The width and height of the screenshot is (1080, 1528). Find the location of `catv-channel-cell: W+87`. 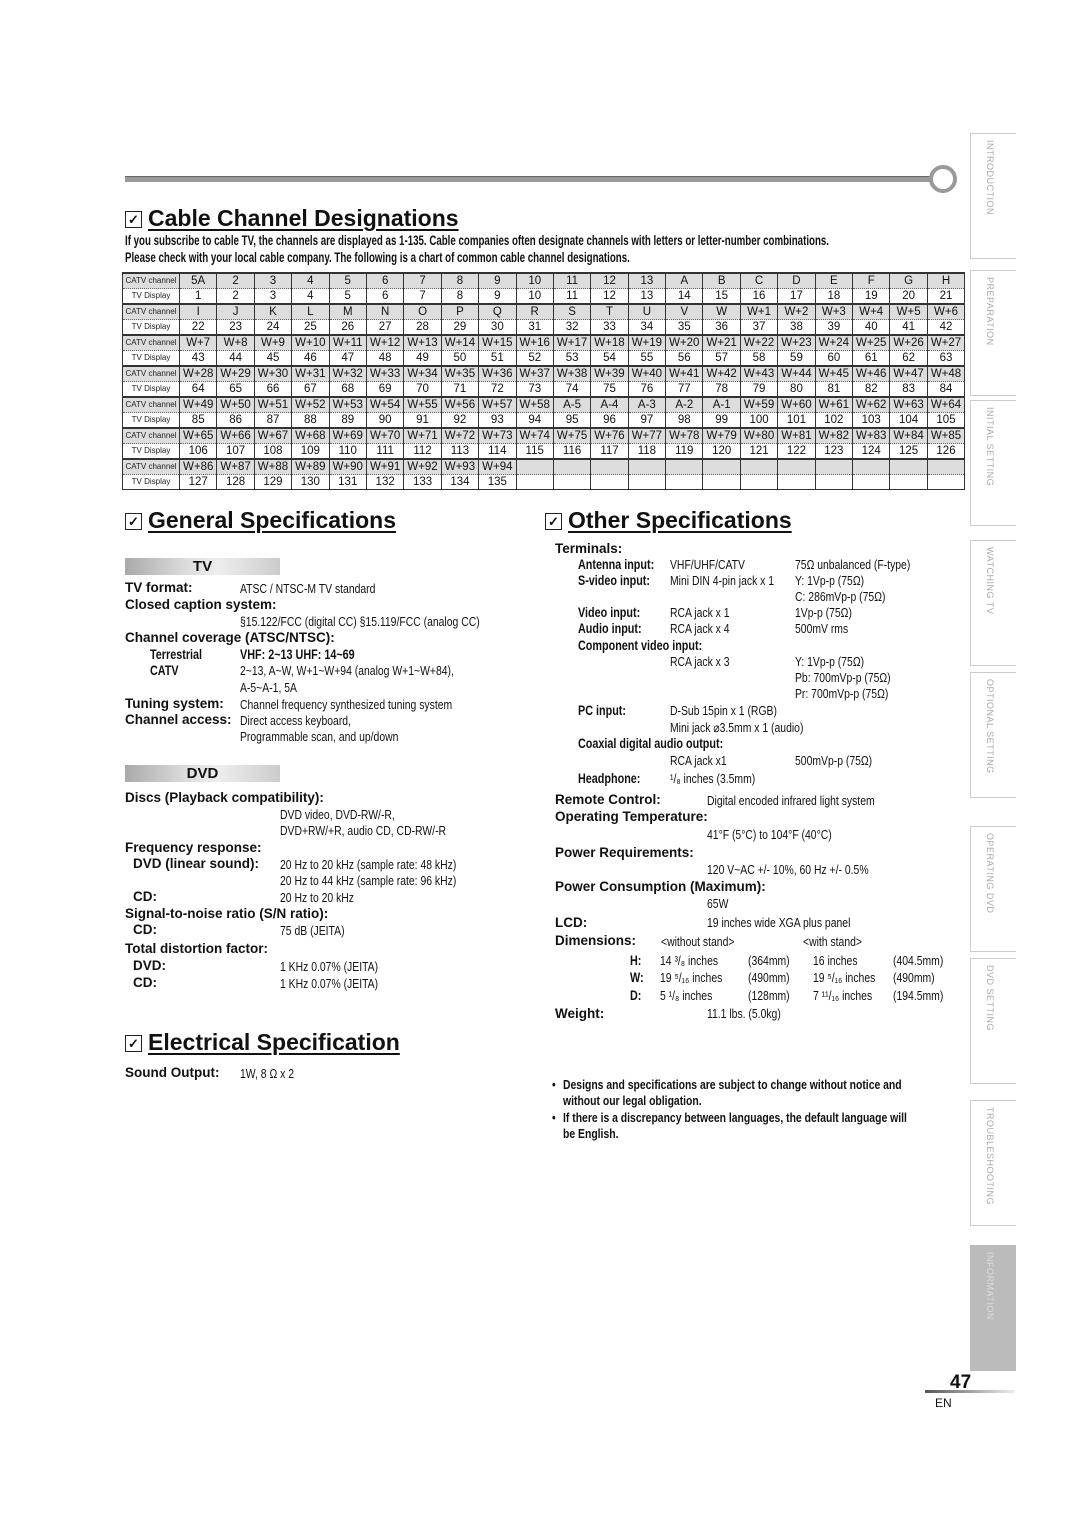

catv-channel-cell: W+87 is located at coordinates (235, 466).